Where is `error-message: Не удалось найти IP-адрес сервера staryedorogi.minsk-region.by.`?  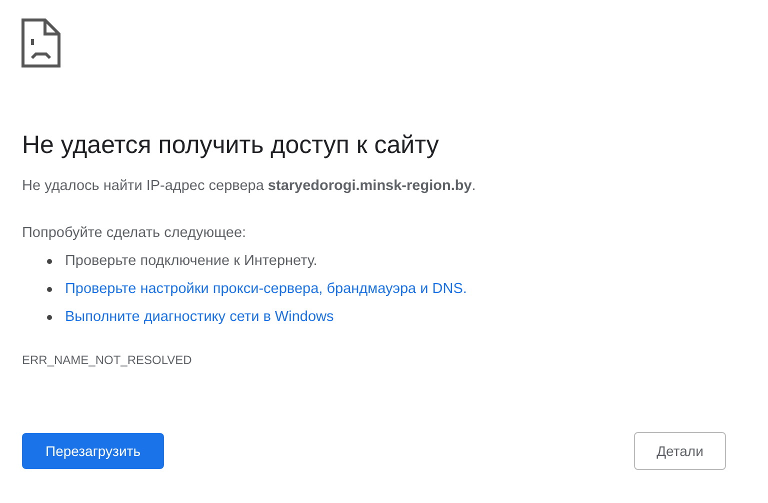 error-message: Не удалось найти IP-адрес сервера staryedorogi.minsk-region.by. is located at coordinates (249, 186).